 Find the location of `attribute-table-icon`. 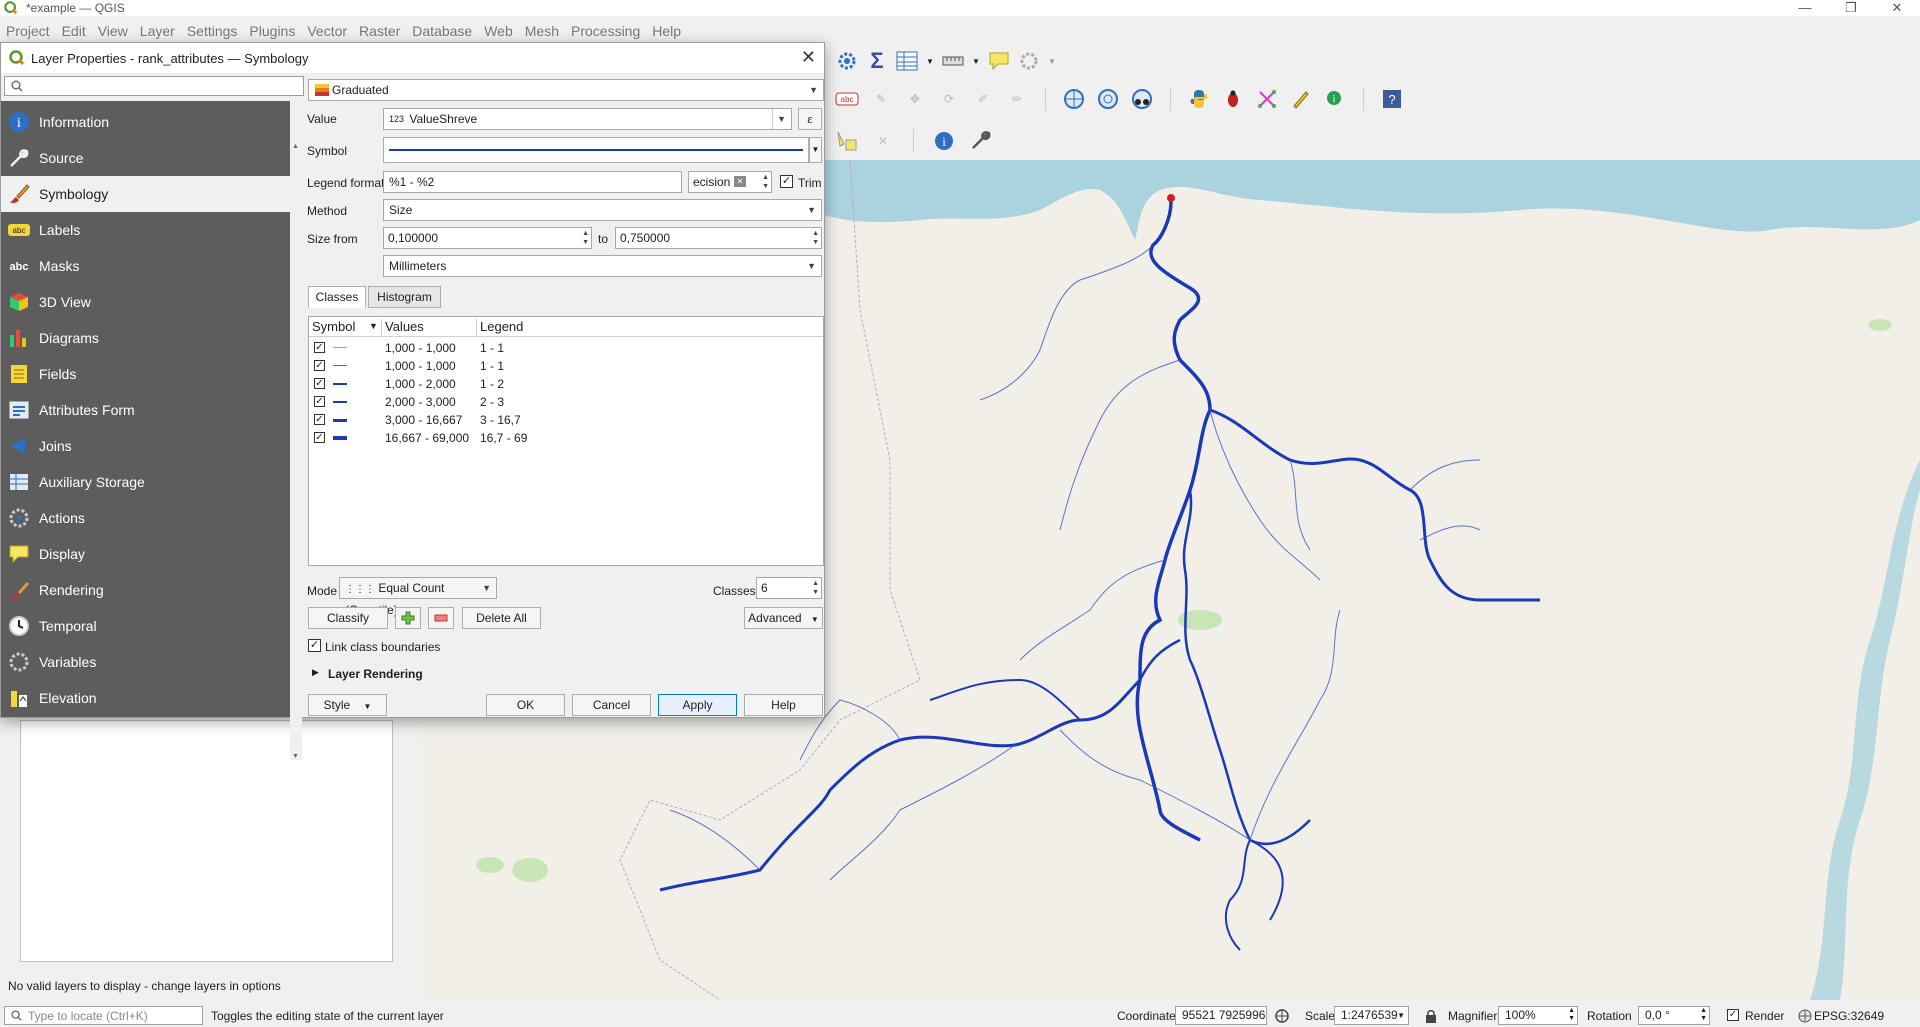

attribute-table-icon is located at coordinates (907, 61).